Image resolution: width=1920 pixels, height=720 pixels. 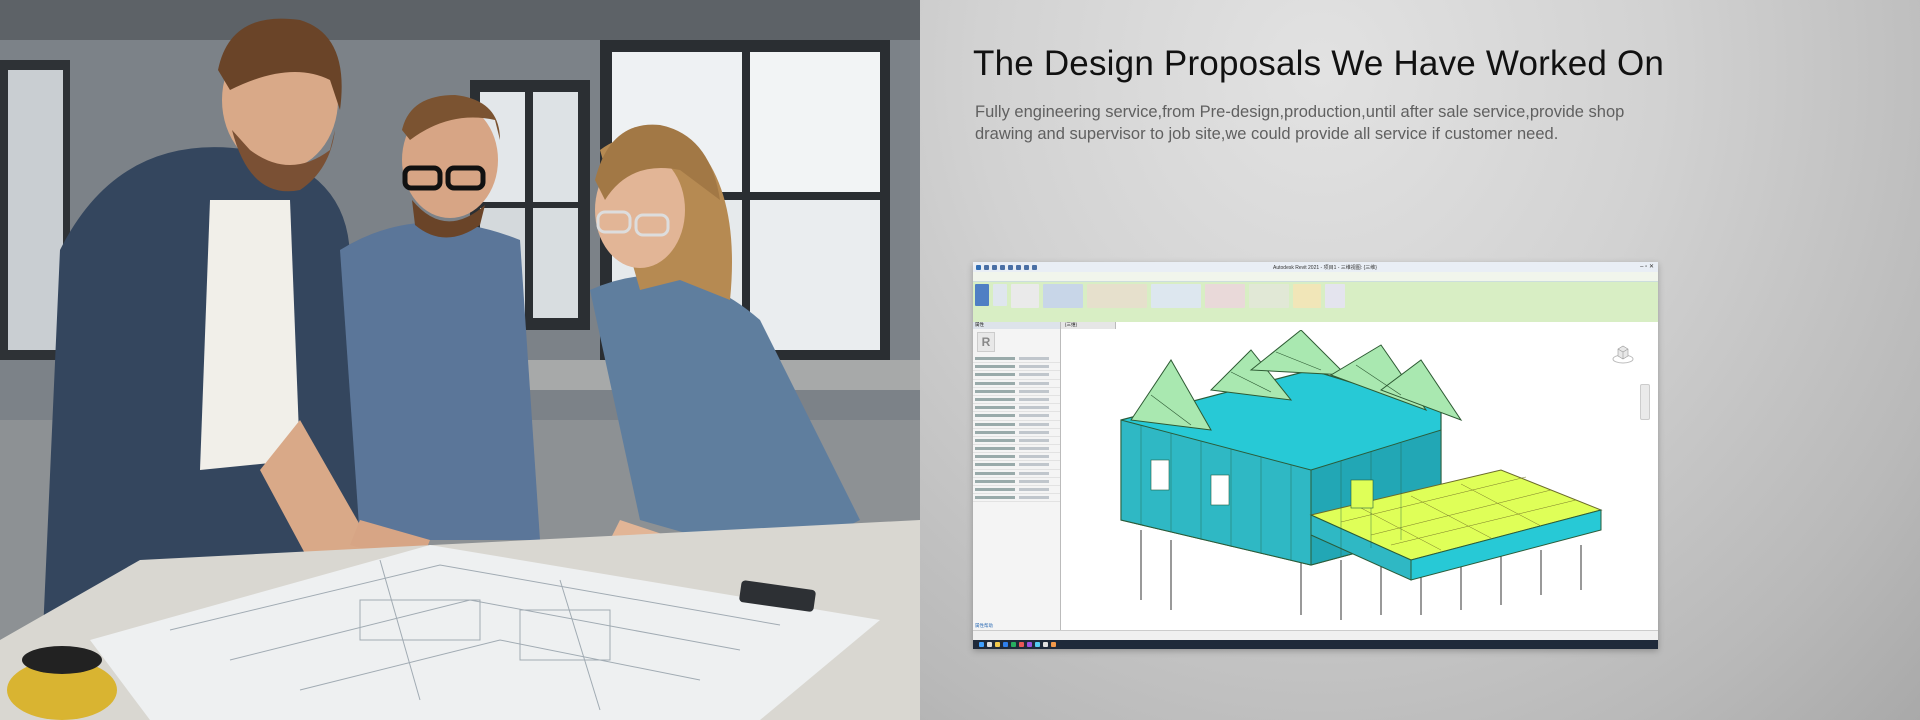 What do you see at coordinates (1016, 325) in the screenshot?
I see `properties-header: 属性` at bounding box center [1016, 325].